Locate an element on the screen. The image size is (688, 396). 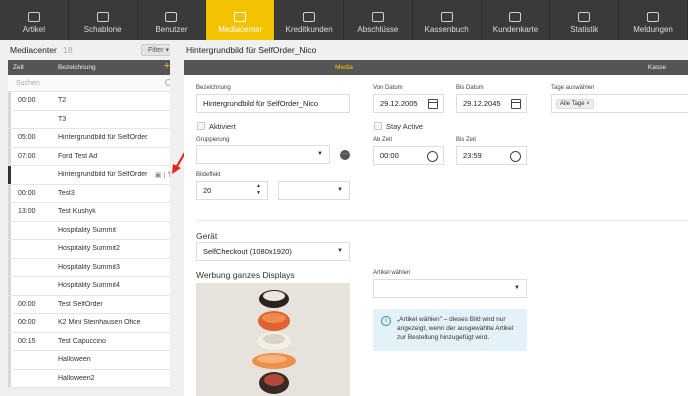
list-item: 00:00 Test SelfOrder is located at coordinates (93, 304).